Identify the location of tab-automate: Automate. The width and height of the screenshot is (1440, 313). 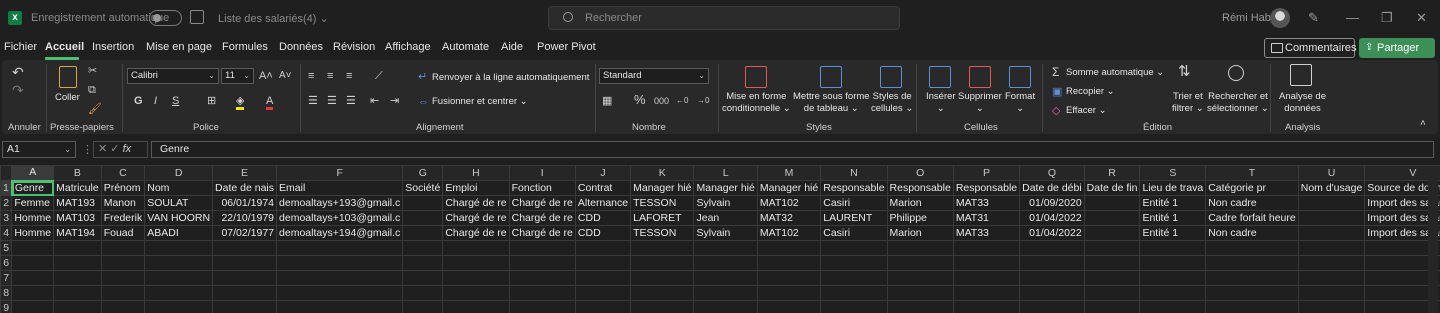
(465, 47).